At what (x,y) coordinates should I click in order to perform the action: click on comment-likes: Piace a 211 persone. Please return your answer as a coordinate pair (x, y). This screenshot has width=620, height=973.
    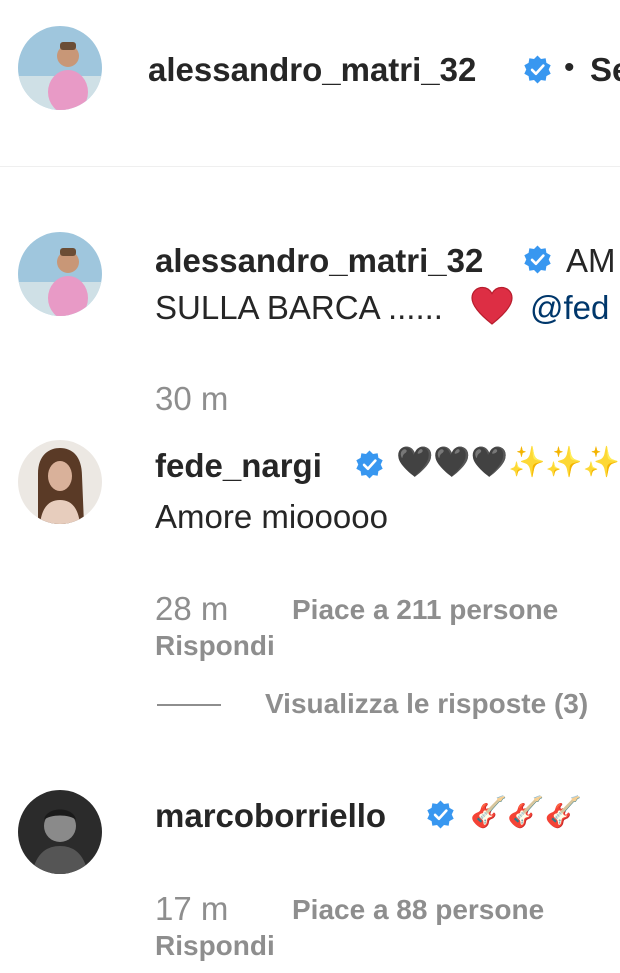
    Looking at the image, I should click on (425, 610).